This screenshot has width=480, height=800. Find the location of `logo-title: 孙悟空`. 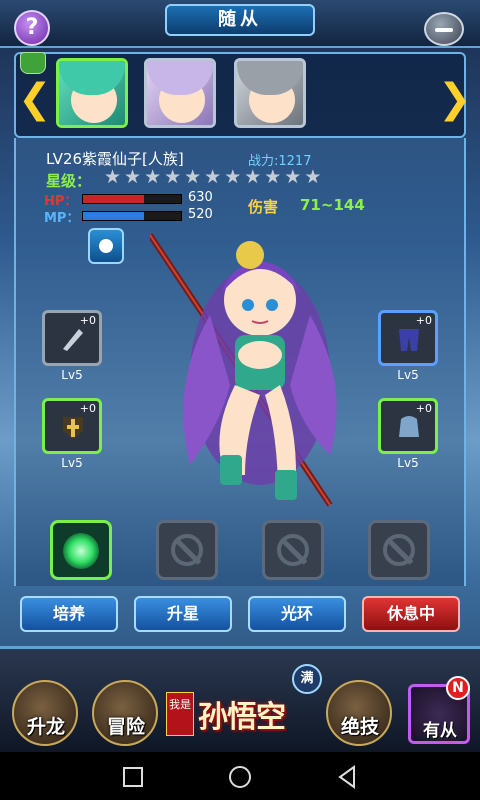

logo-title: 孙悟空 is located at coordinates (242, 717).